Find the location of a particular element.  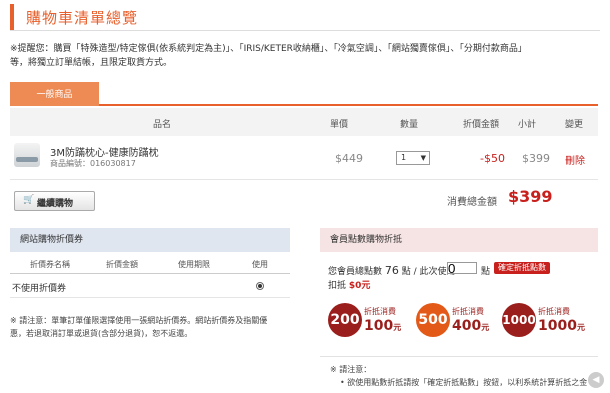

header-change: 變更 is located at coordinates (574, 125).